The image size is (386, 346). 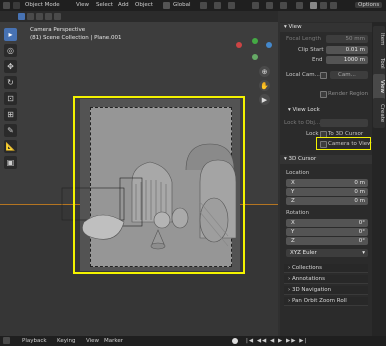 What do you see at coordinates (359, 183) in the screenshot?
I see `location-x-value: 0 m` at bounding box center [359, 183].